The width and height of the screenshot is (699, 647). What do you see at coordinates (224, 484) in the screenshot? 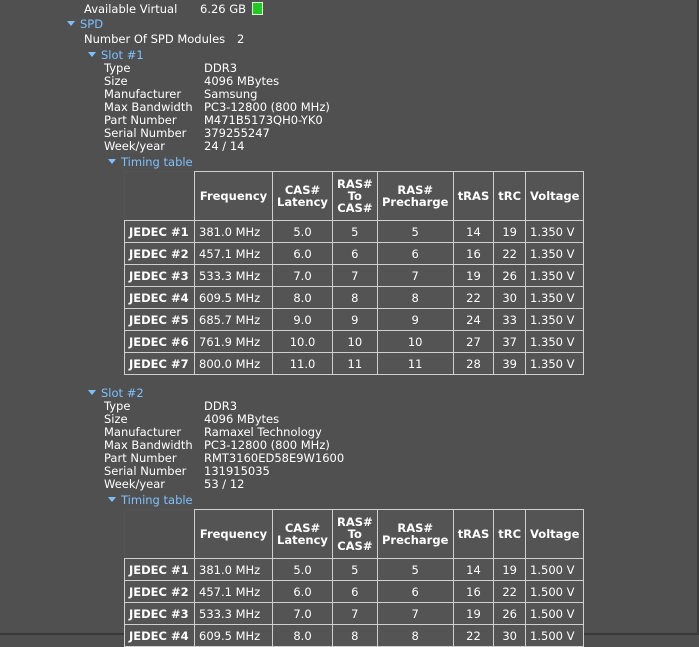
I see `field-value: 53 / 12` at bounding box center [224, 484].